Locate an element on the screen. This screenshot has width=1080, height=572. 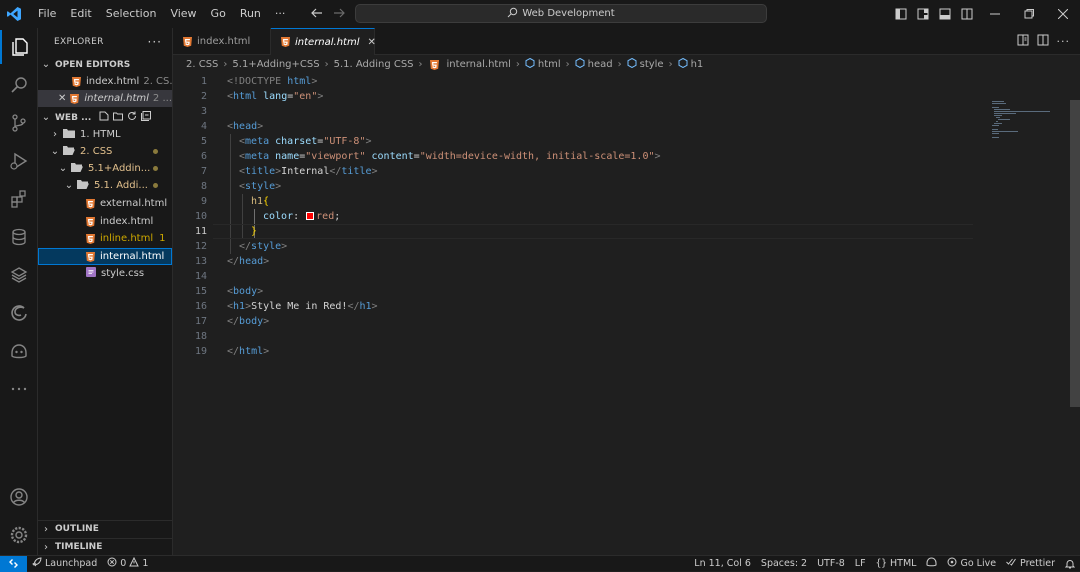
go-live-button: Go Live is located at coordinates (971, 563).